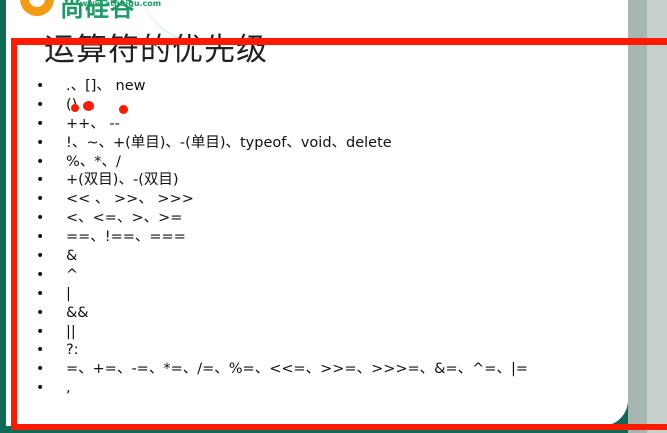 This screenshot has width=667, height=433. Describe the element at coordinates (93, 123) in the screenshot. I see `operator-text: ++、 --` at that location.